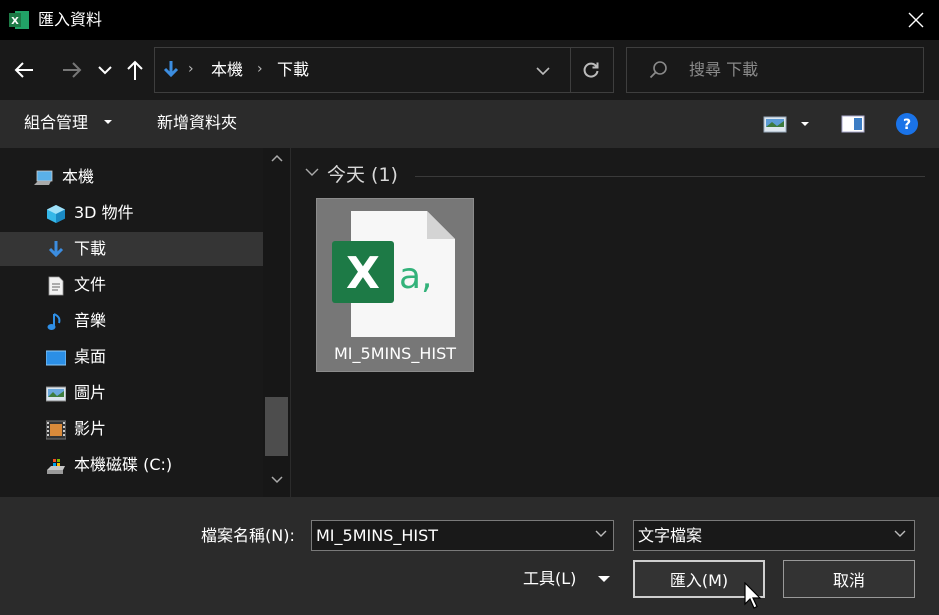  I want to click on cube-icon, so click(56, 214).